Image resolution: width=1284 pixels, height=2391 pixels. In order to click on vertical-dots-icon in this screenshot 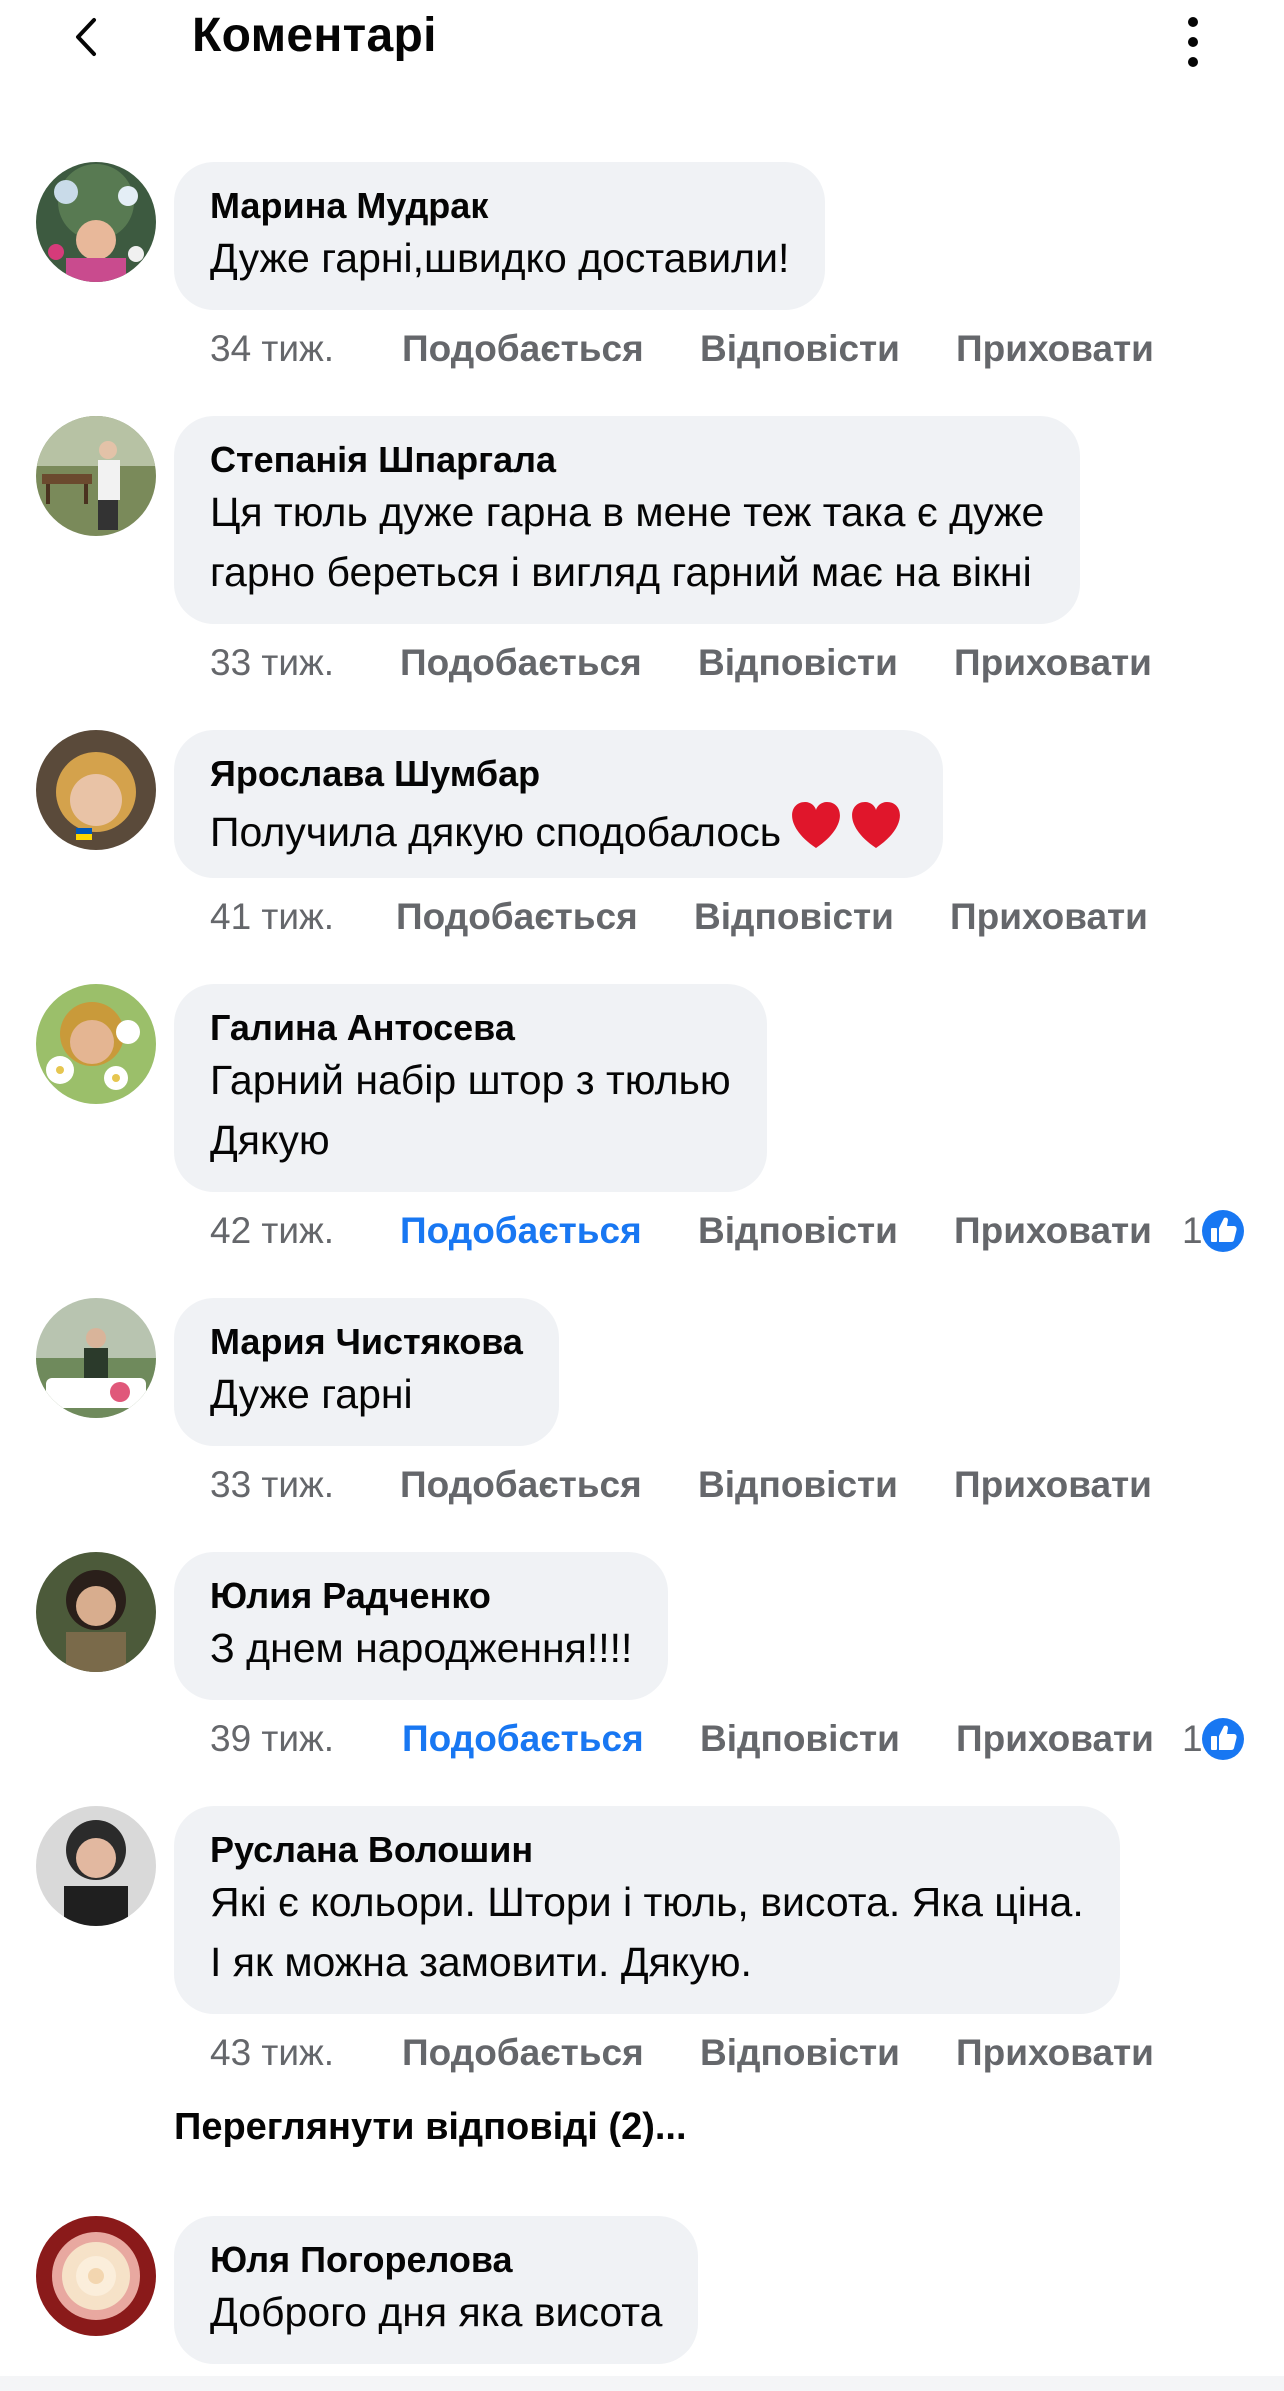, I will do `click(1193, 42)`.